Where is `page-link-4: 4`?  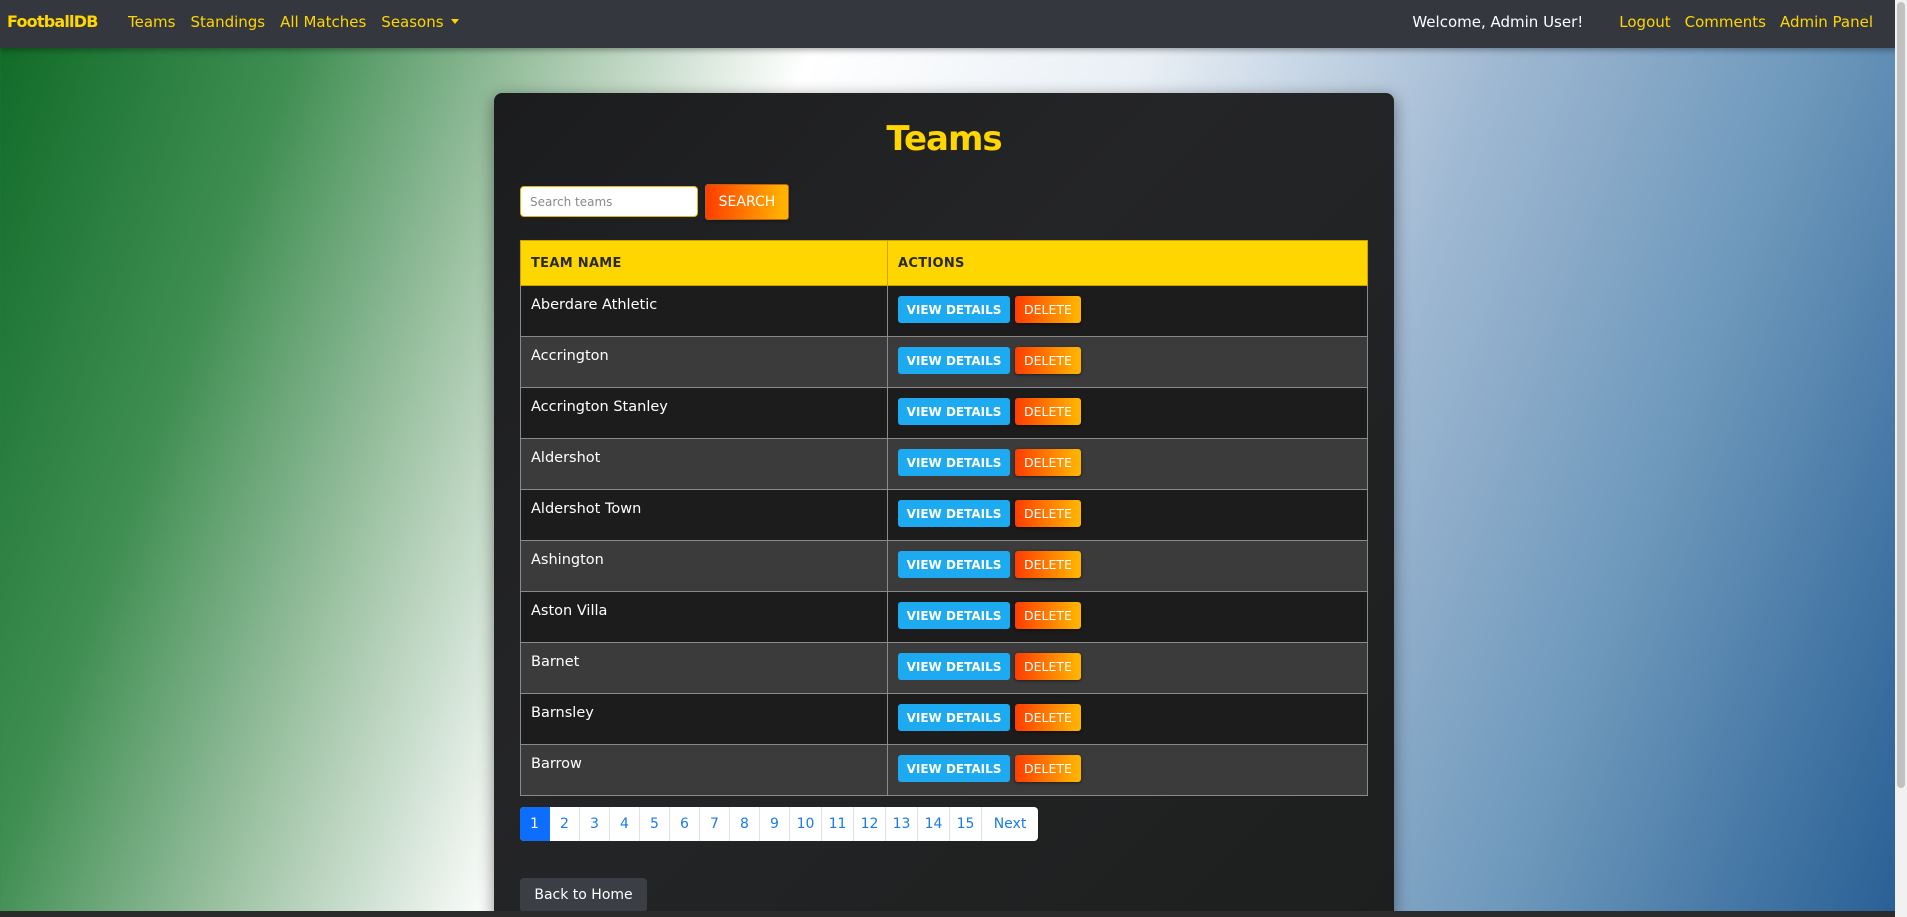
page-link-4: 4 is located at coordinates (625, 824).